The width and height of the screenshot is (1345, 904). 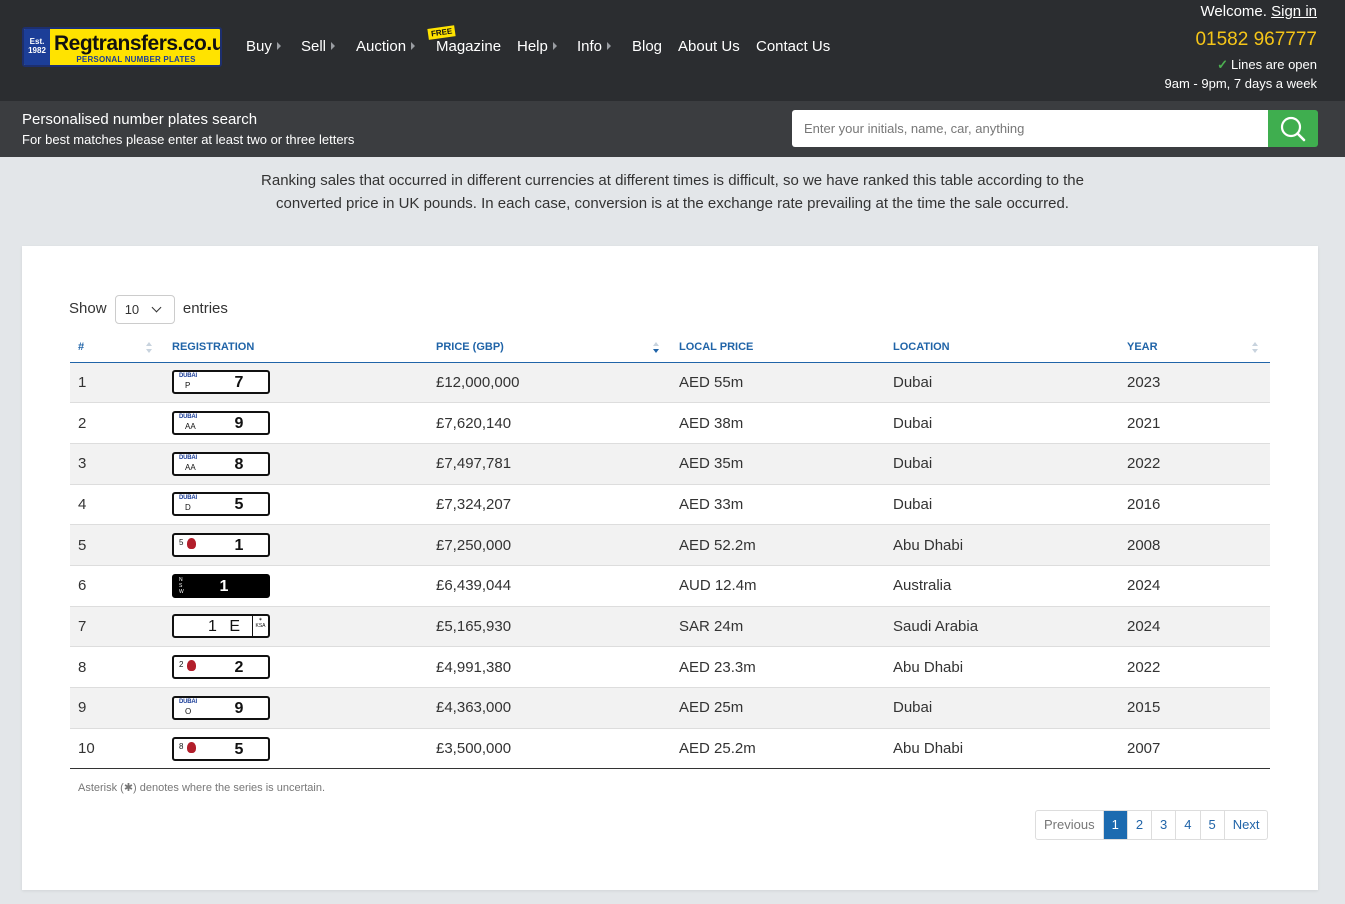 What do you see at coordinates (1187, 825) in the screenshot?
I see `pagination-page: 4` at bounding box center [1187, 825].